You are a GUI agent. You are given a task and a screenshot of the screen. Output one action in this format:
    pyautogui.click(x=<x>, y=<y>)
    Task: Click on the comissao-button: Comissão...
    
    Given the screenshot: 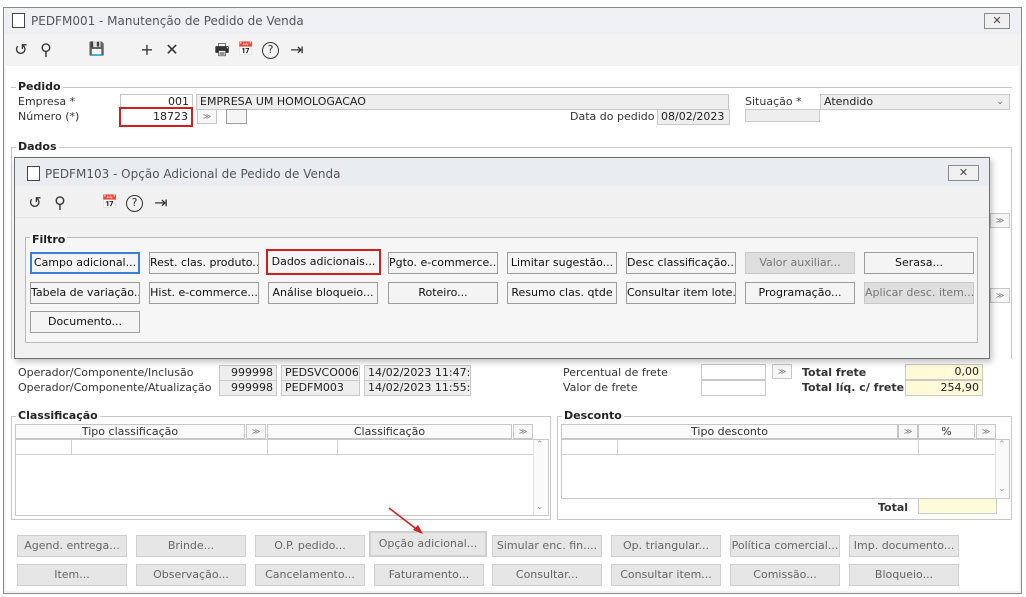 What is the action you would take?
    pyautogui.click(x=785, y=575)
    